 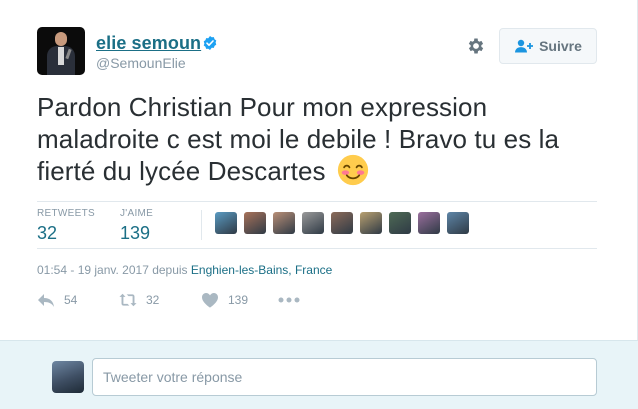 What do you see at coordinates (71, 300) in the screenshot?
I see `reply-count: 54` at bounding box center [71, 300].